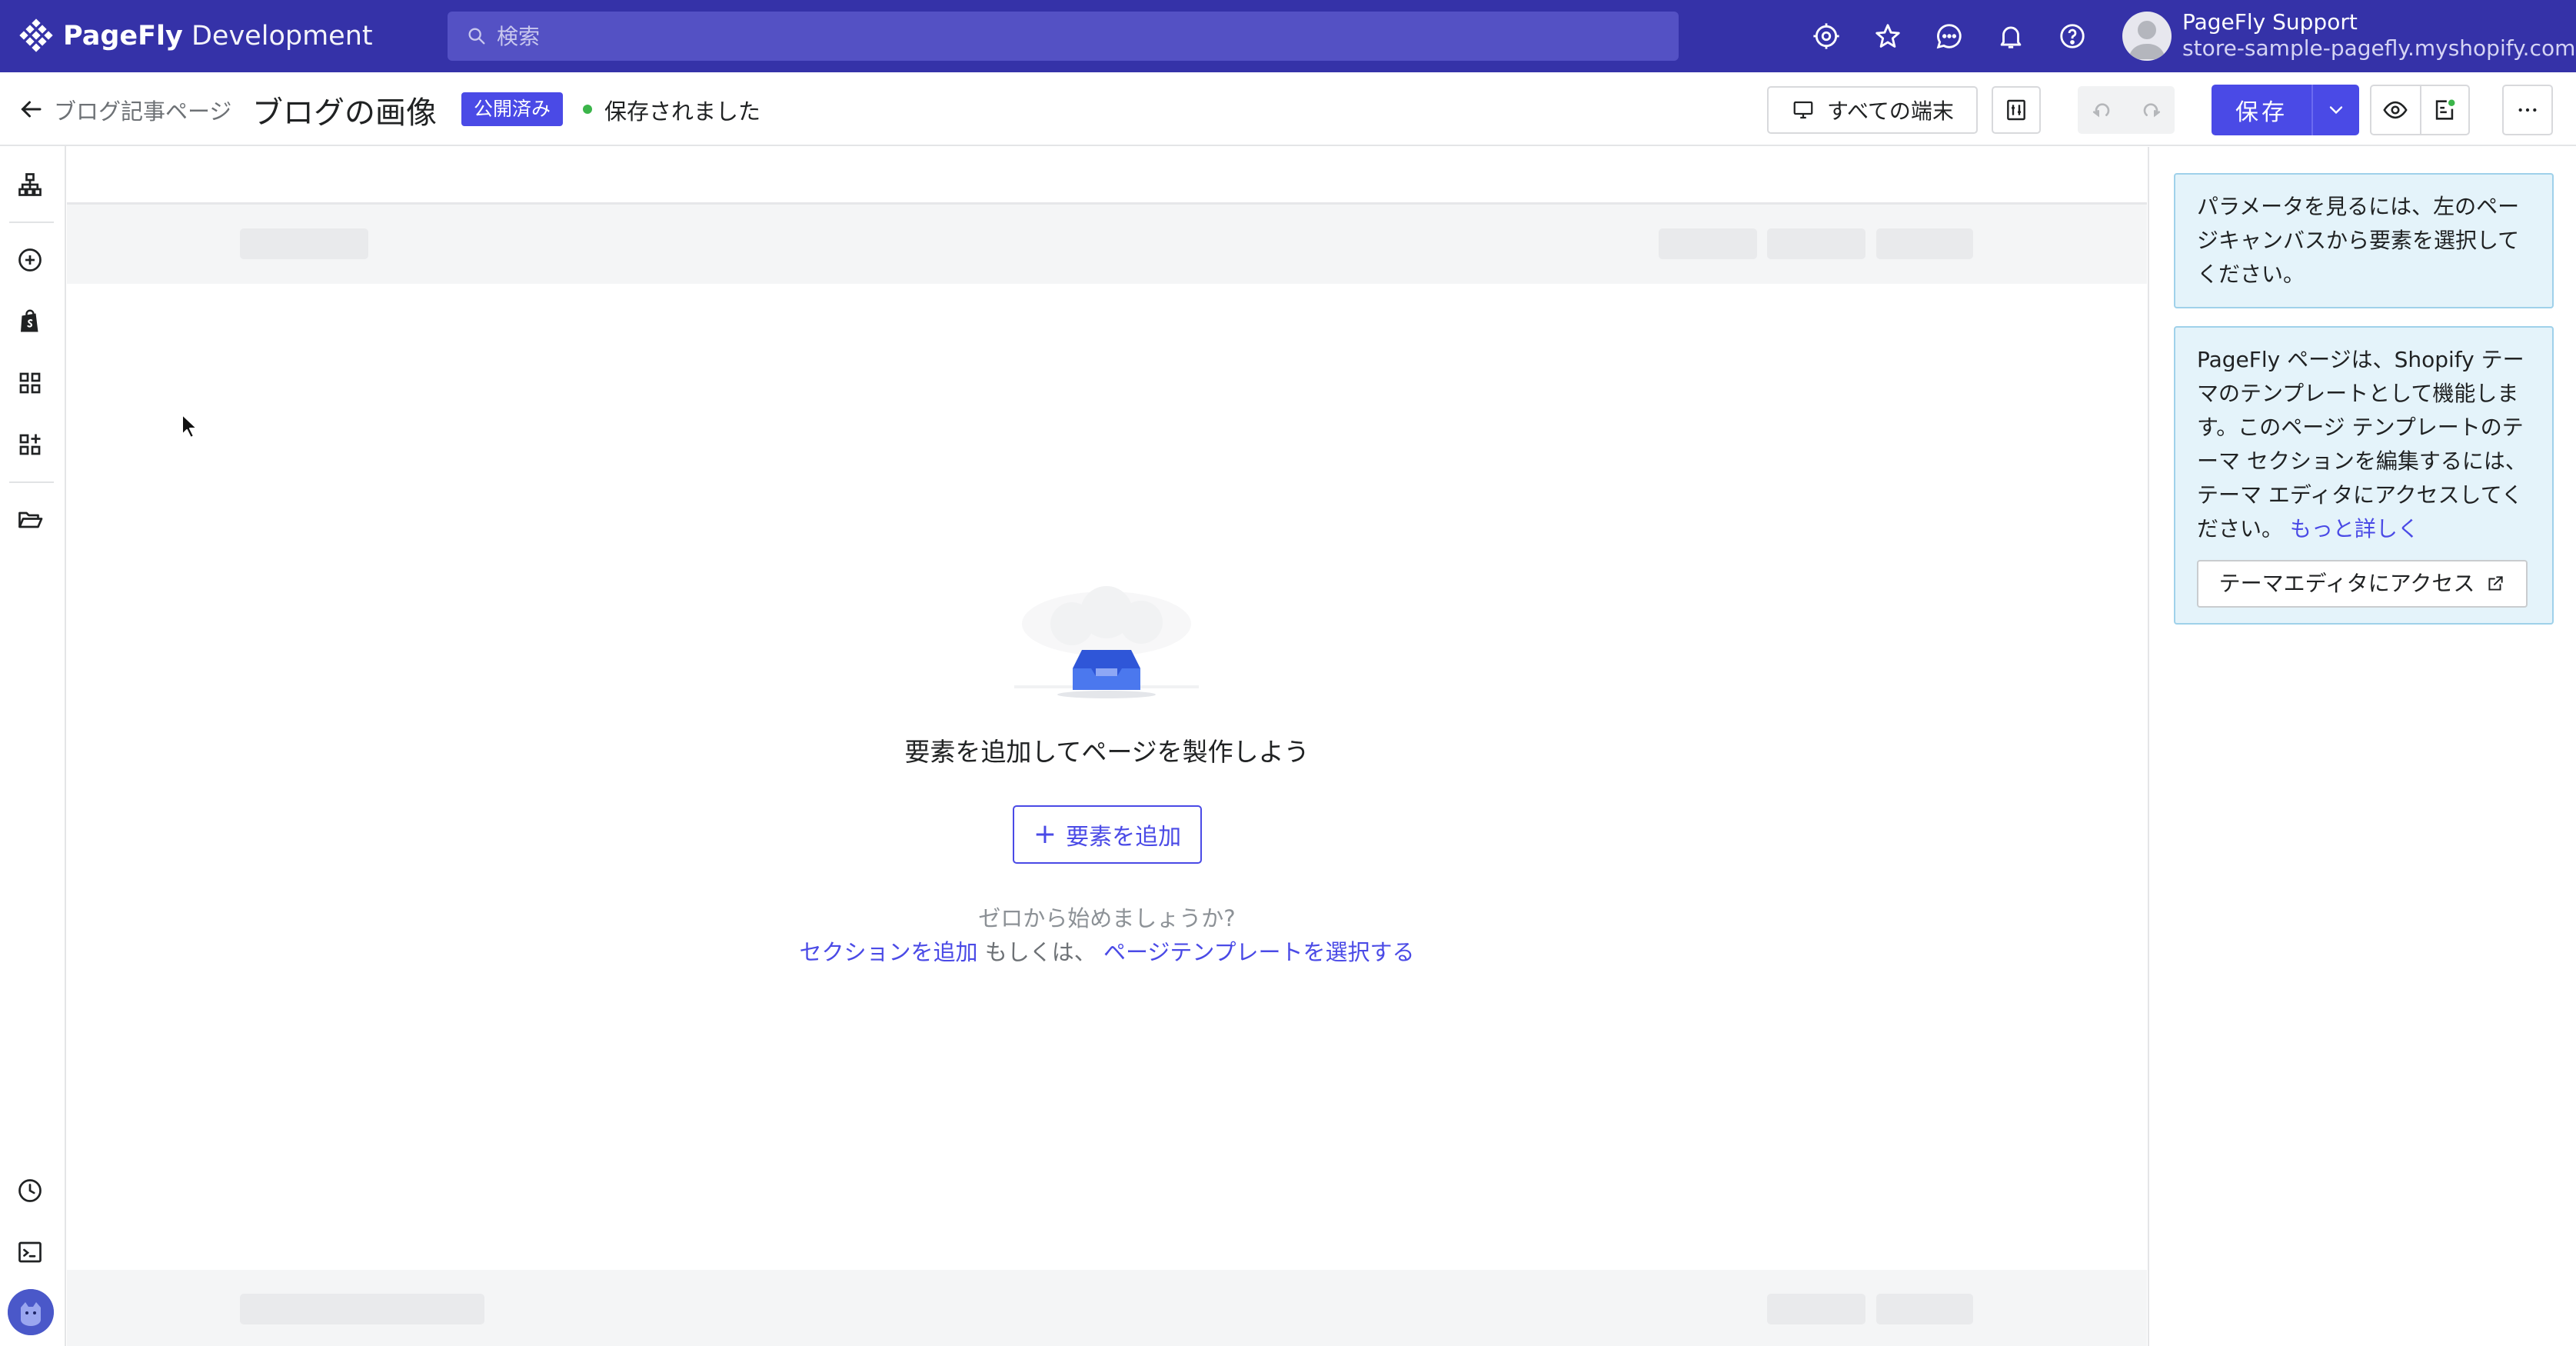 This screenshot has width=2576, height=1346. What do you see at coordinates (30, 520) in the screenshot?
I see `folder-icon` at bounding box center [30, 520].